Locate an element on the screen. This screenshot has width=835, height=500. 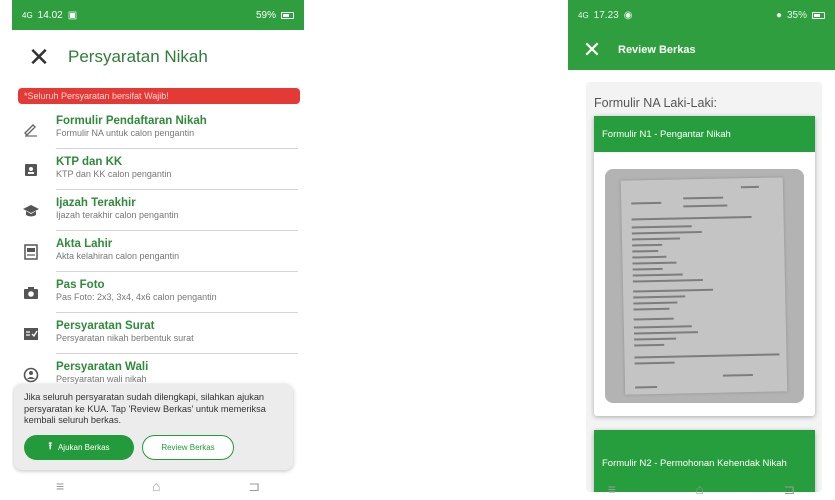
requirement-title: Persyaratan Wali is located at coordinates (102, 367).